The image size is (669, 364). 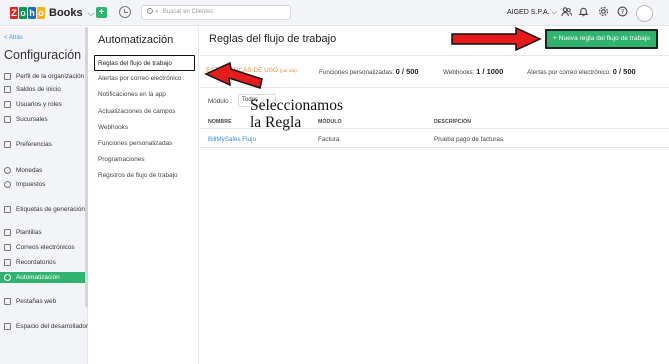 I want to click on logo-letter: h, so click(x=32, y=13).